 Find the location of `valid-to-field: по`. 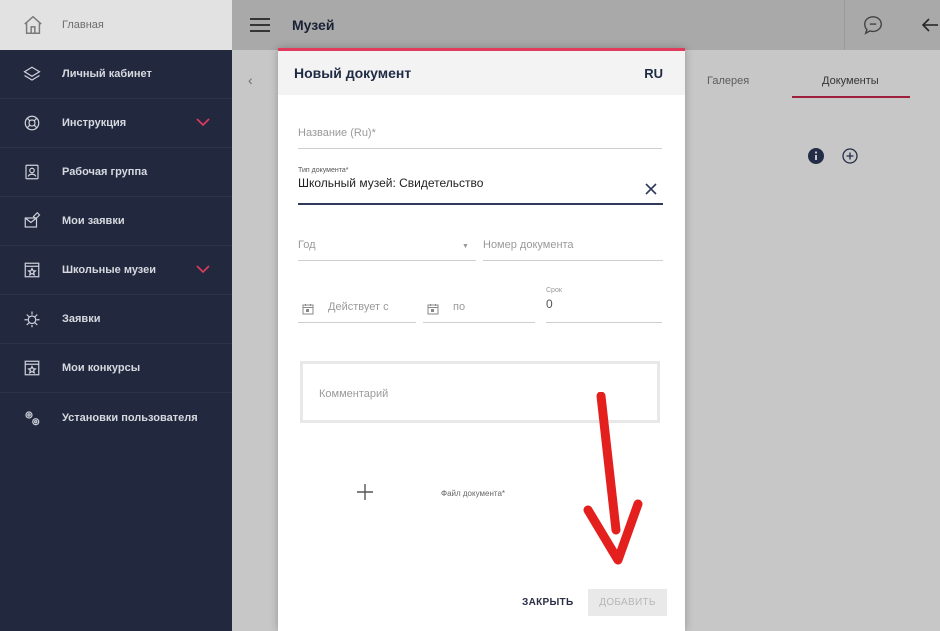

valid-to-field: по is located at coordinates (479, 312).